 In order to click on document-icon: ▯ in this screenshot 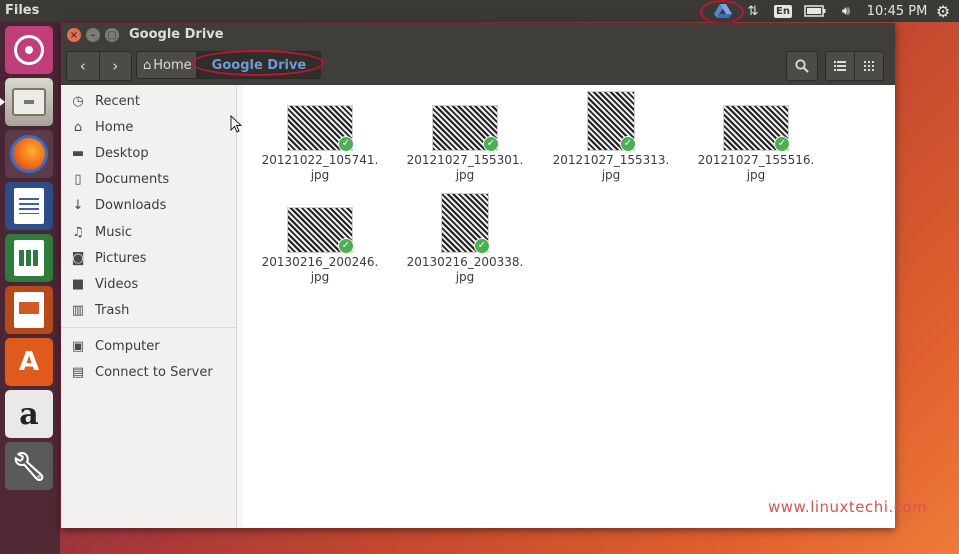, I will do `click(78, 179)`.